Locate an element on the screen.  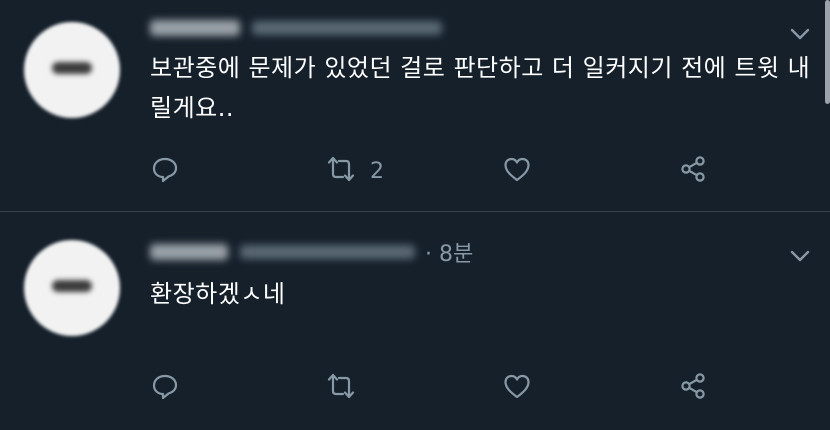
tweet-header: · 8분 is located at coordinates (311, 252).